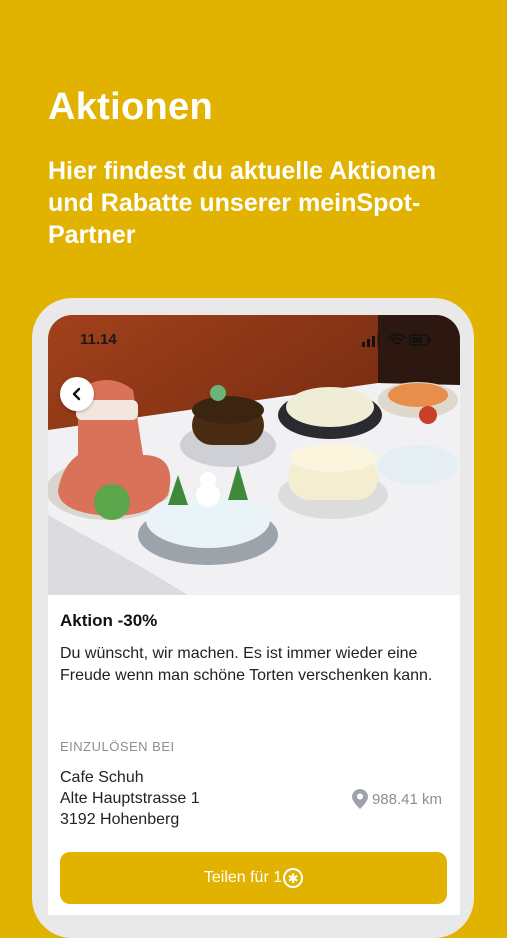 This screenshot has width=507, height=938. I want to click on back-button, so click(77, 394).